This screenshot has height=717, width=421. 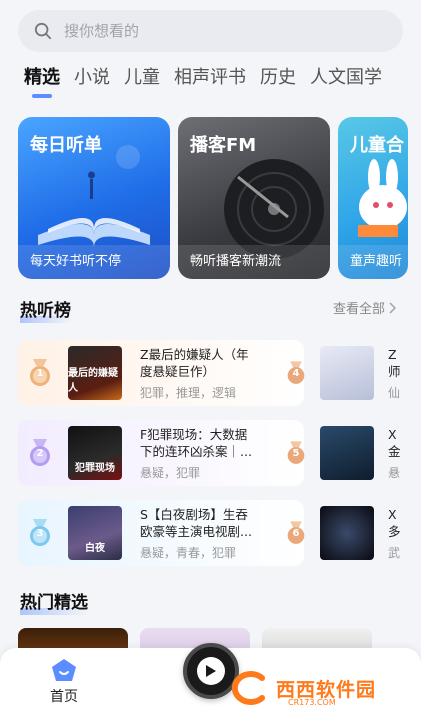 I want to click on rank-item-2: 2 犯罪现场 F犯罪现场：大数据下的连环凶杀案｜... 悬疑，犯罪, so click(x=161, y=453).